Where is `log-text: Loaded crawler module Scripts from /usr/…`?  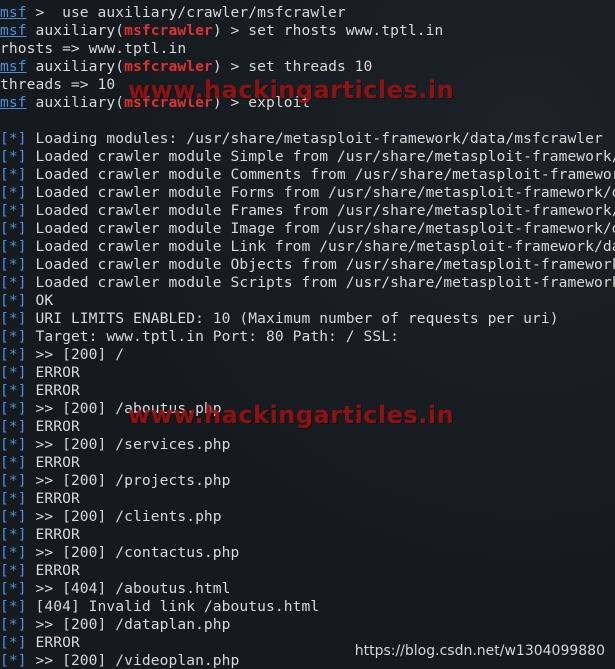 log-text: Loaded crawler module Scripts from /usr/… is located at coordinates (325, 282).